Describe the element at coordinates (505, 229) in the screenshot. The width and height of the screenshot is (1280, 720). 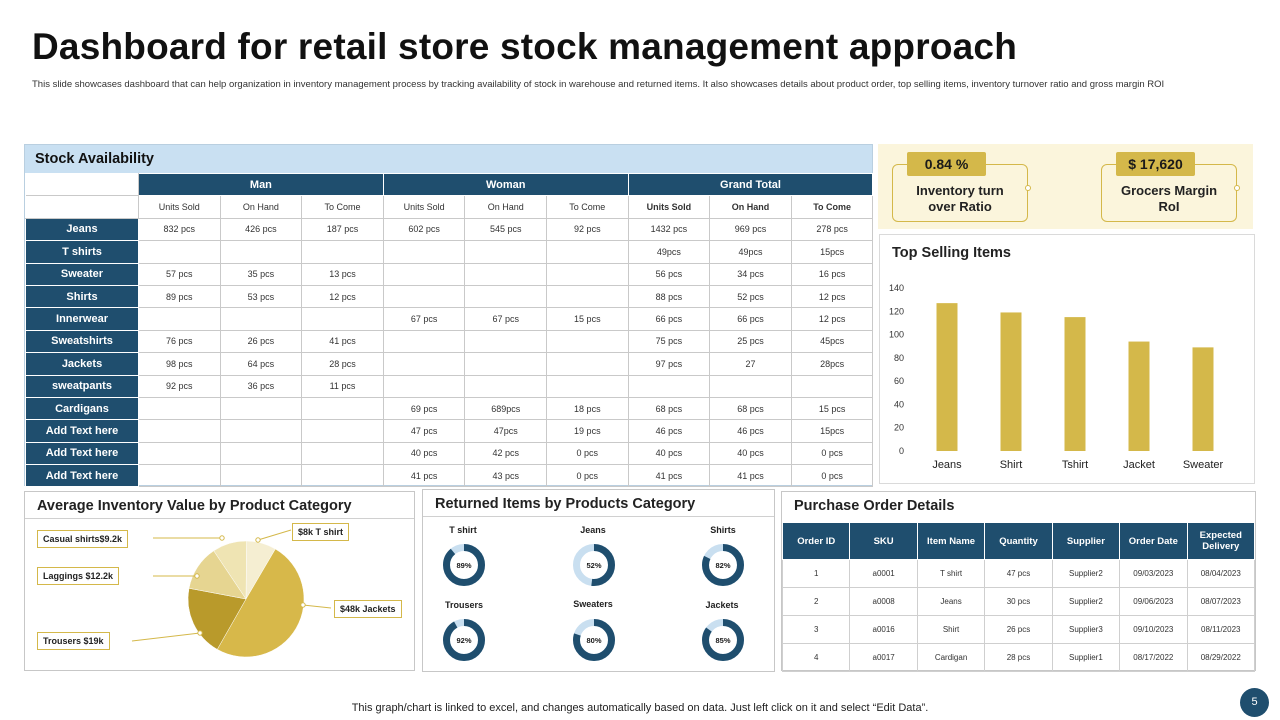
I see `table-cell: 545 pcs` at that location.